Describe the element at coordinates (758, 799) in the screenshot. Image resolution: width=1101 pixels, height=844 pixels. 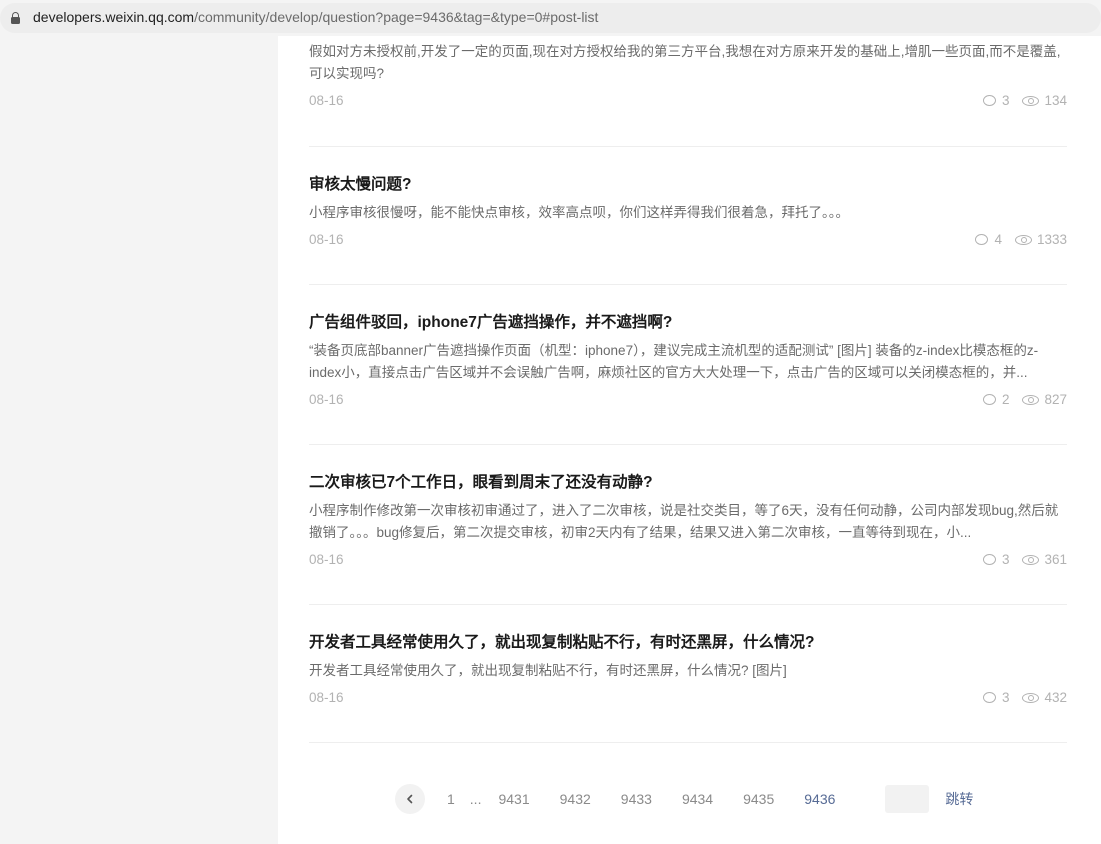
I see `page-link: 9435` at that location.